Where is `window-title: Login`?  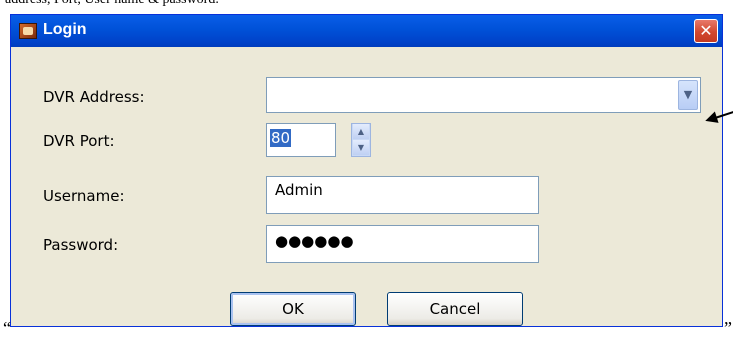
window-title: Login is located at coordinates (65, 29).